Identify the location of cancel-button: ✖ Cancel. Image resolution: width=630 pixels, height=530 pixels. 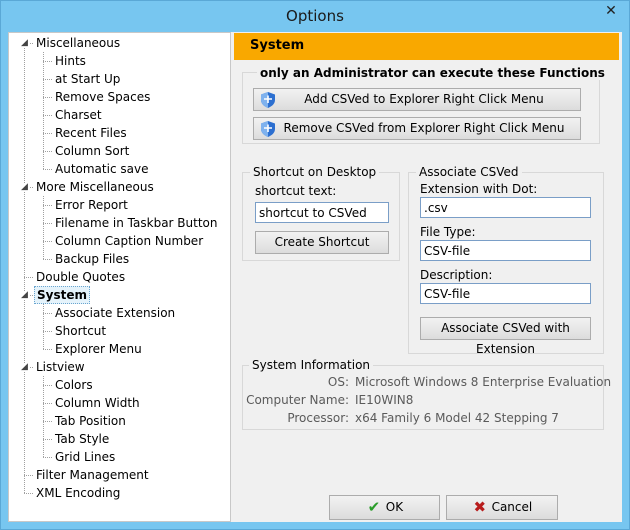
(502, 507).